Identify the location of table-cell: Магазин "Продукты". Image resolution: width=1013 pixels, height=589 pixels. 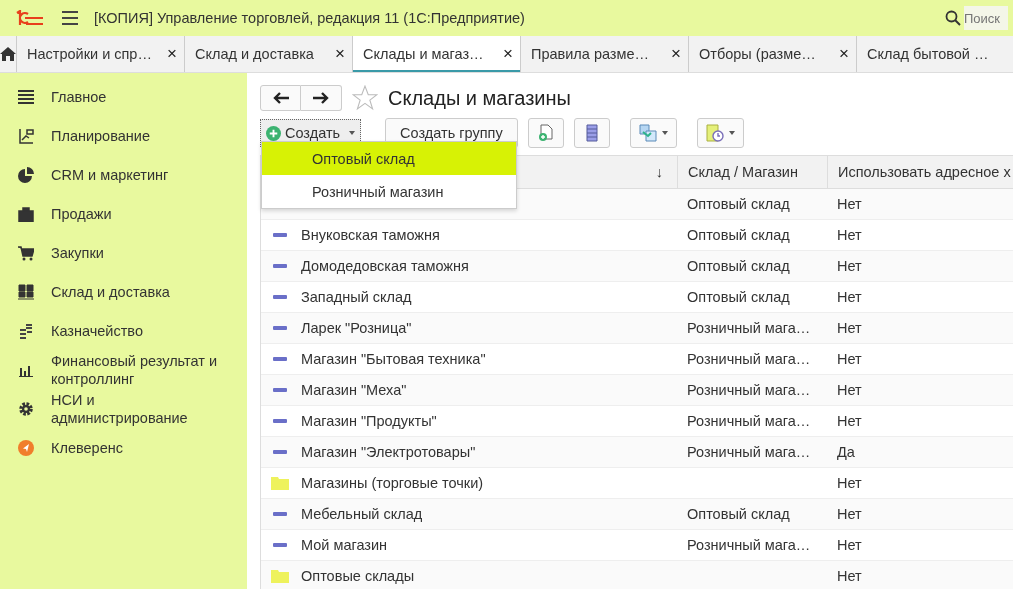
(369, 421).